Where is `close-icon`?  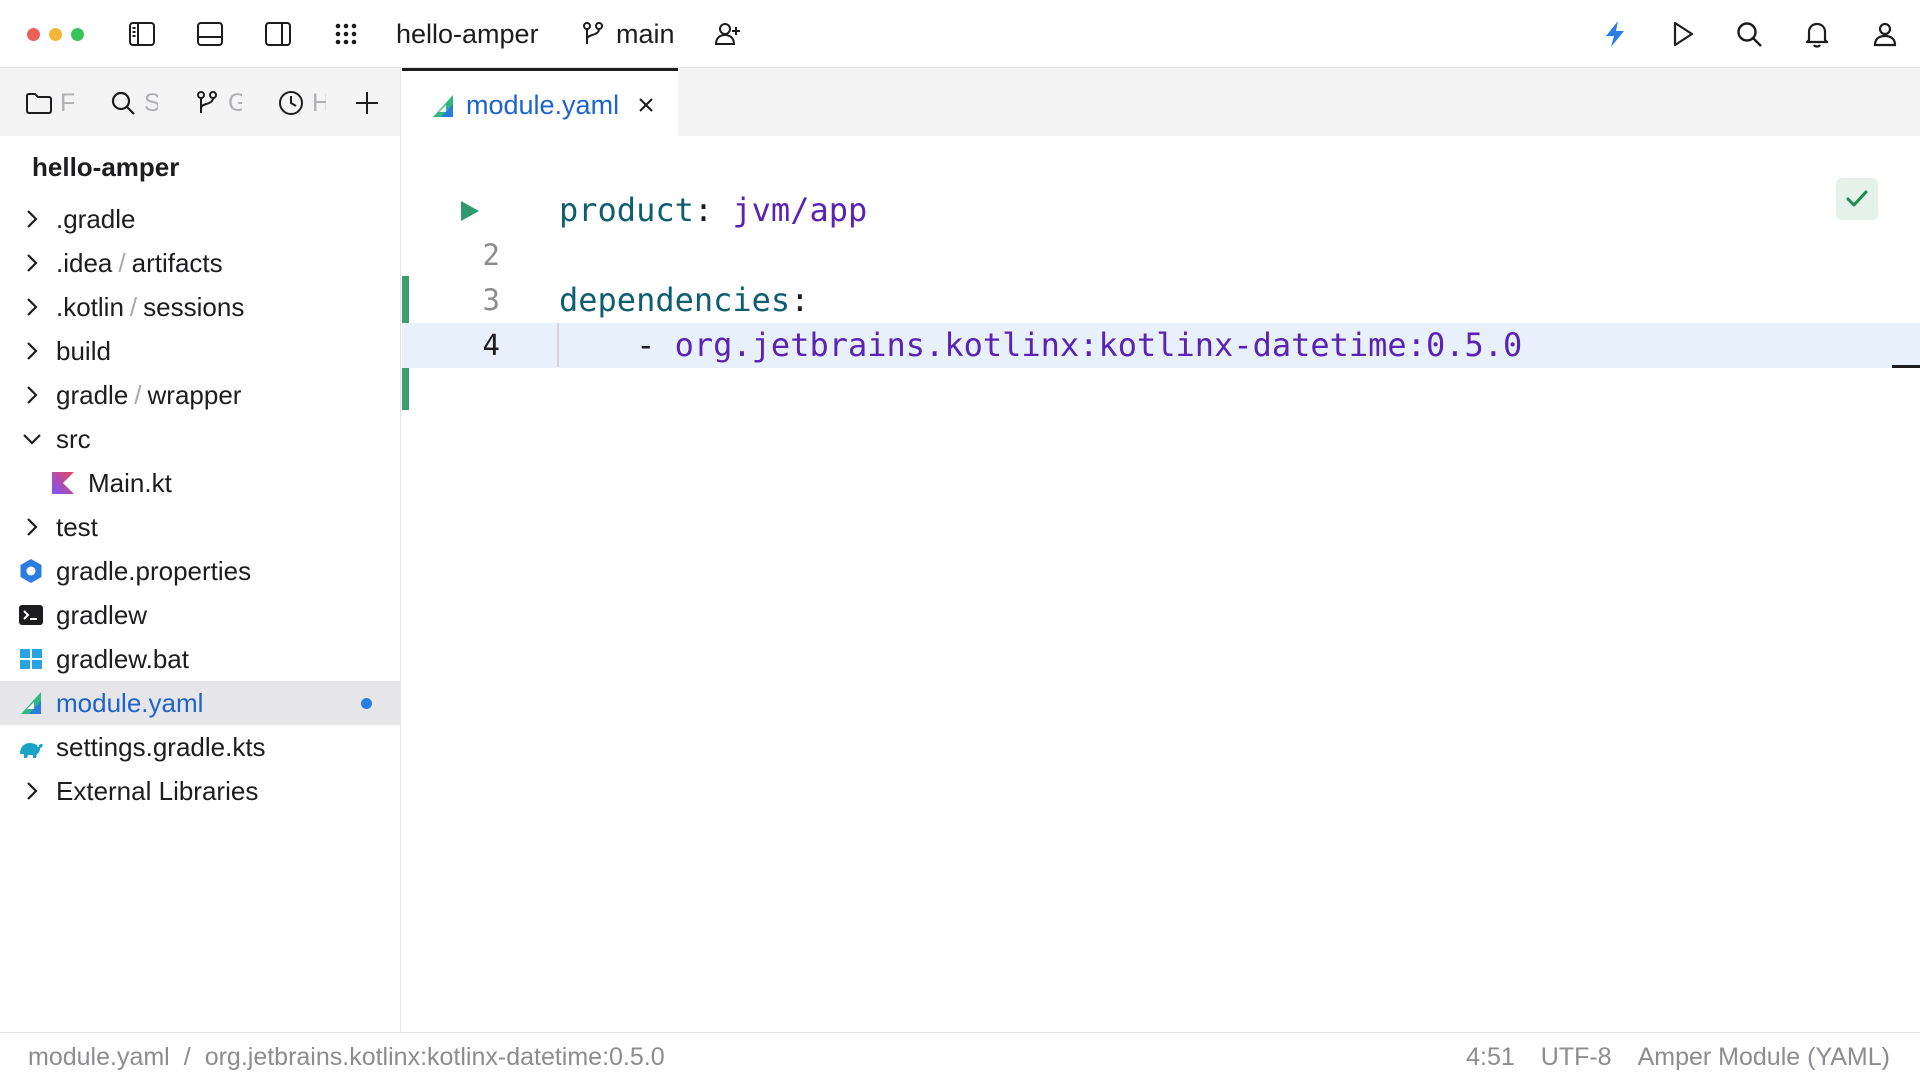 close-icon is located at coordinates (646, 105).